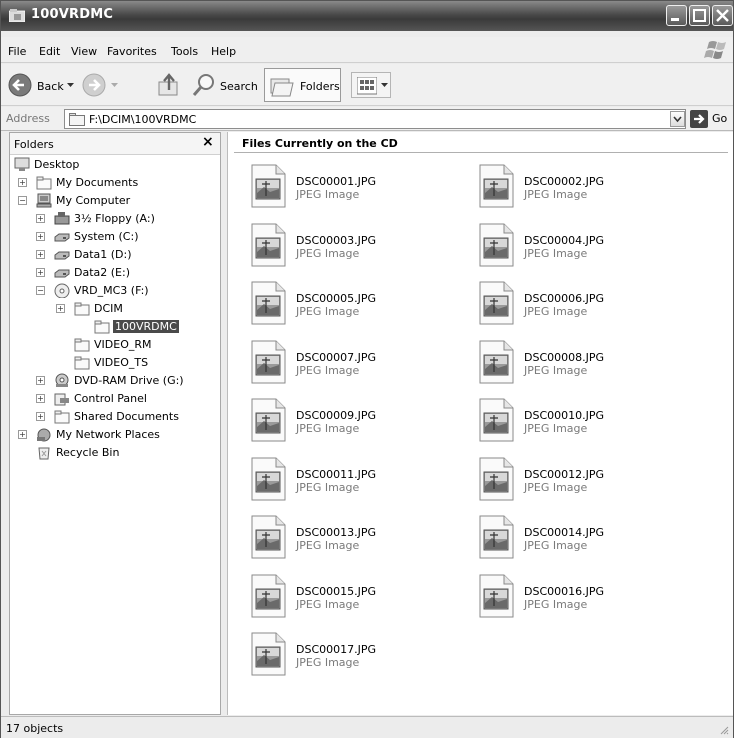  Describe the element at coordinates (123, 399) in the screenshot. I see `tree-item-control-panel: + Control Panel` at that location.